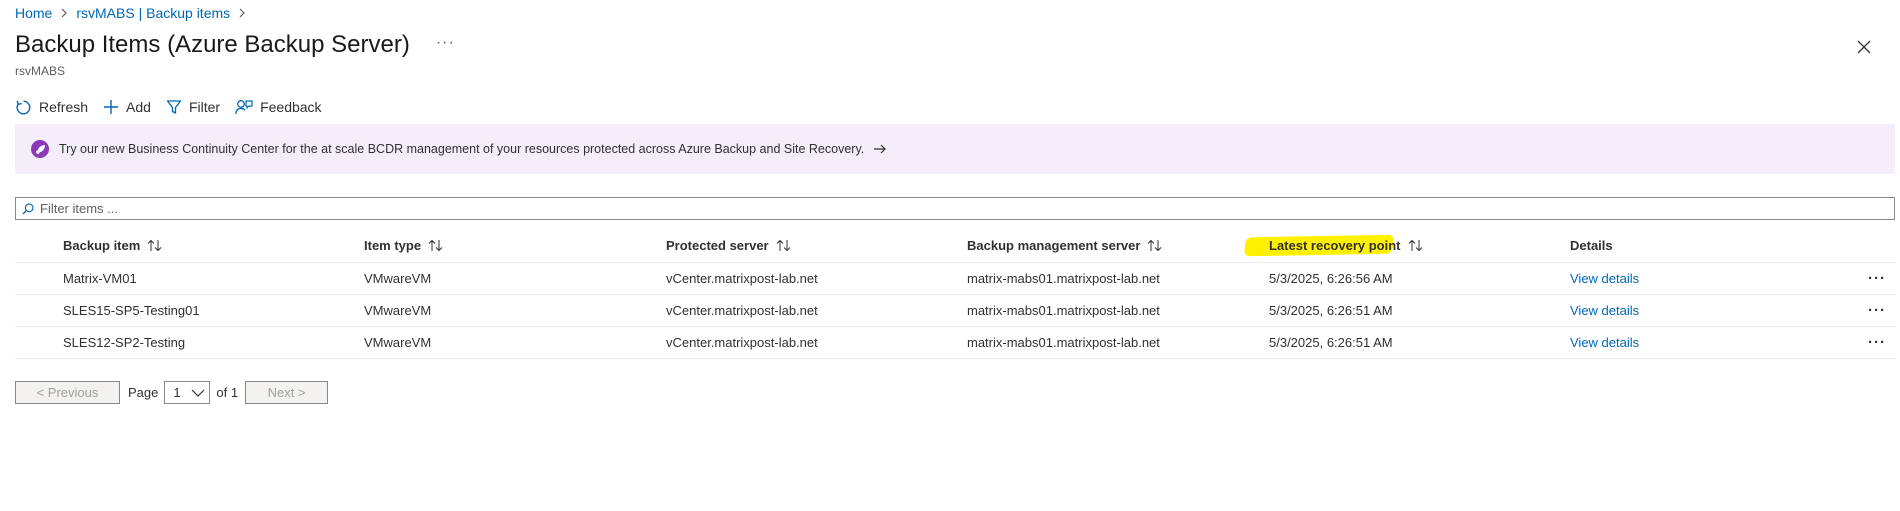  I want to click on column-header-item-type: Item type, so click(403, 245).